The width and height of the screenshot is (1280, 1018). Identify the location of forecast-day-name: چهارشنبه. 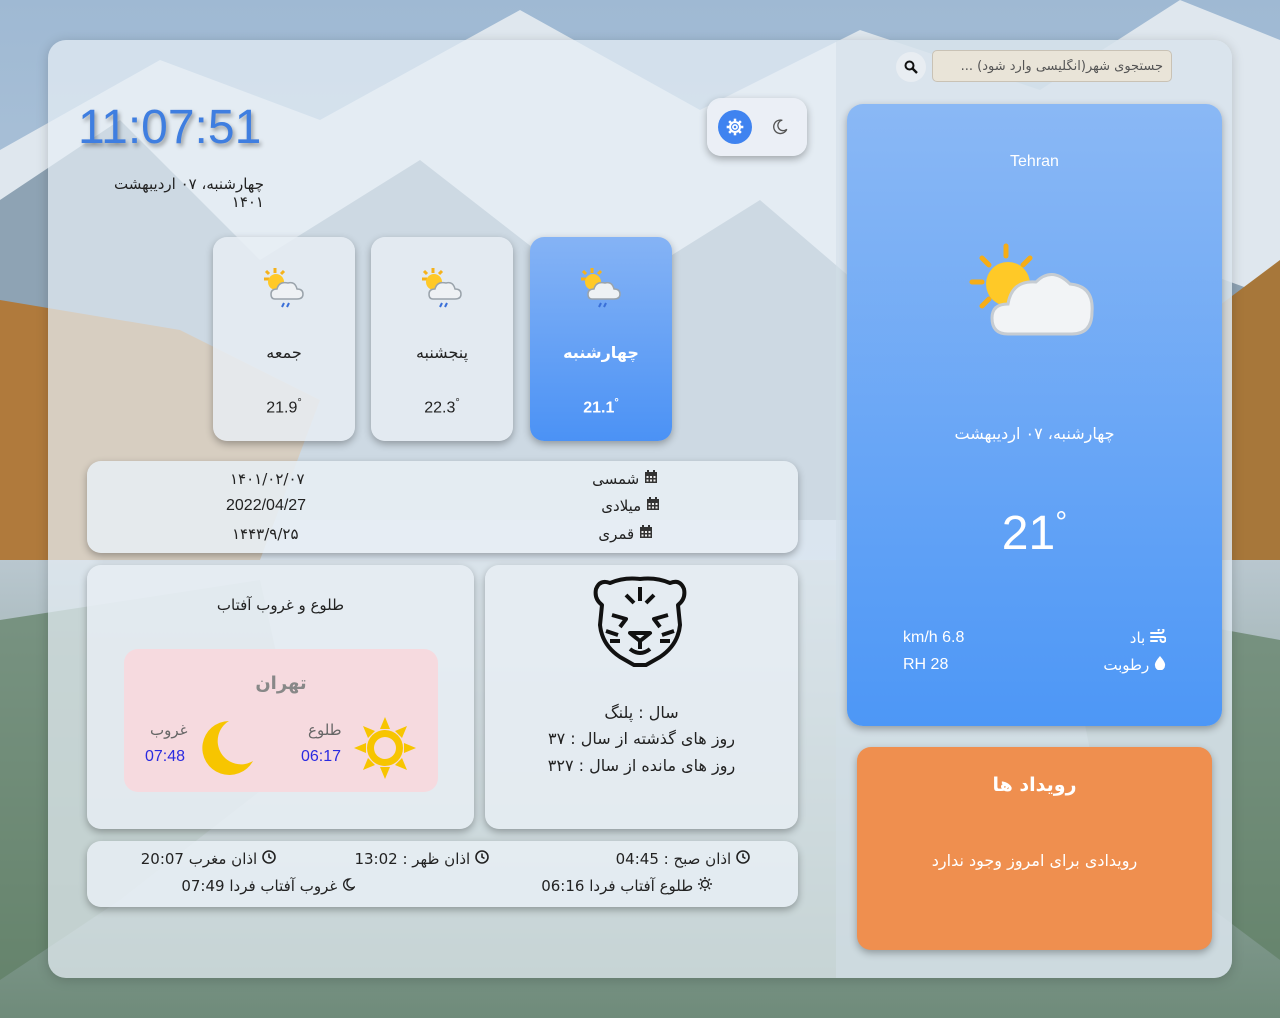
(601, 352).